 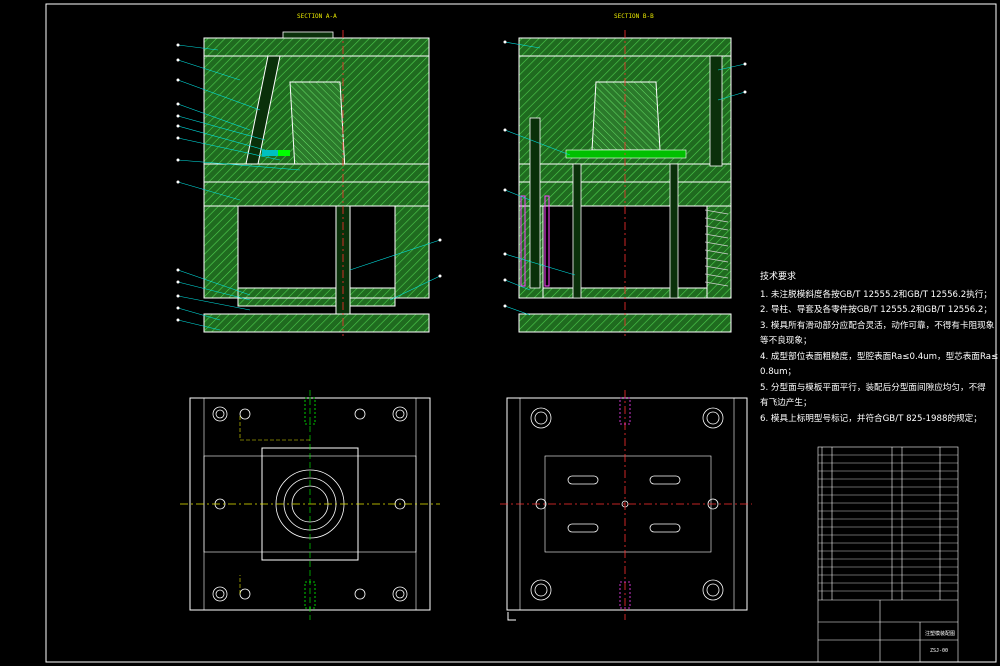 I want to click on tech-req-item: 0.8um；, so click(x=778, y=372).